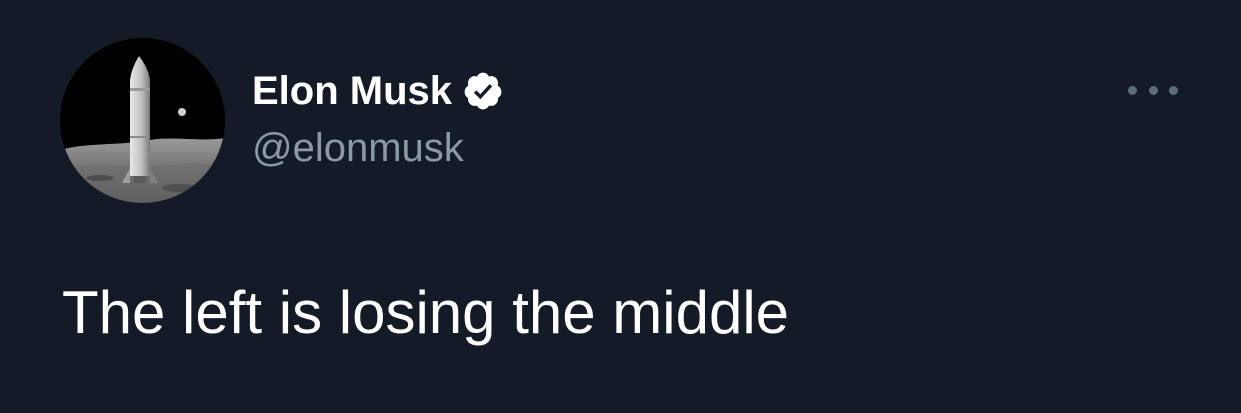  I want to click on author-name-row: Elon Musk, so click(378, 91).